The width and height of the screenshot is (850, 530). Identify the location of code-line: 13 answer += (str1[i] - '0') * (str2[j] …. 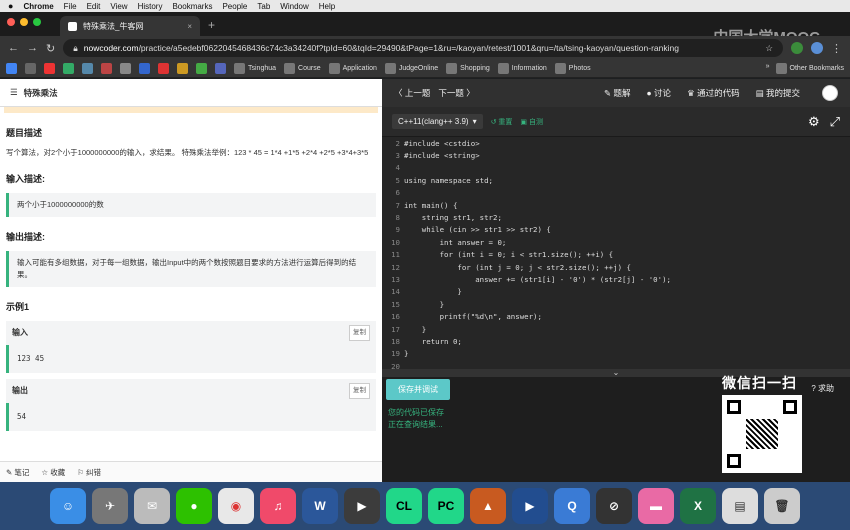
(616, 279).